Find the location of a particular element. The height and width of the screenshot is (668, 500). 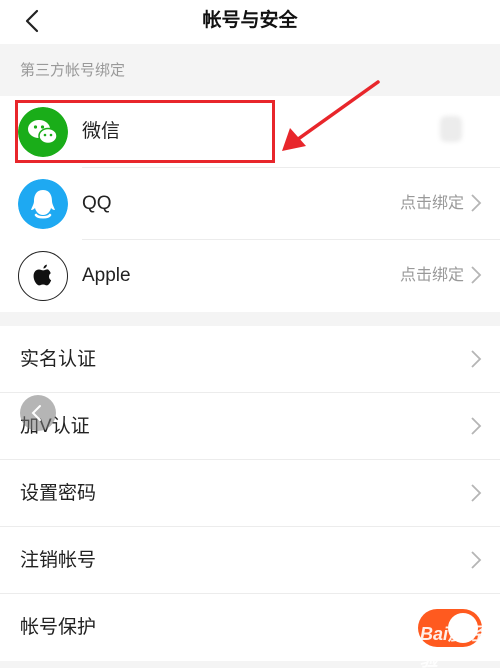

row-label-protection: 帐号保护 is located at coordinates (58, 627).